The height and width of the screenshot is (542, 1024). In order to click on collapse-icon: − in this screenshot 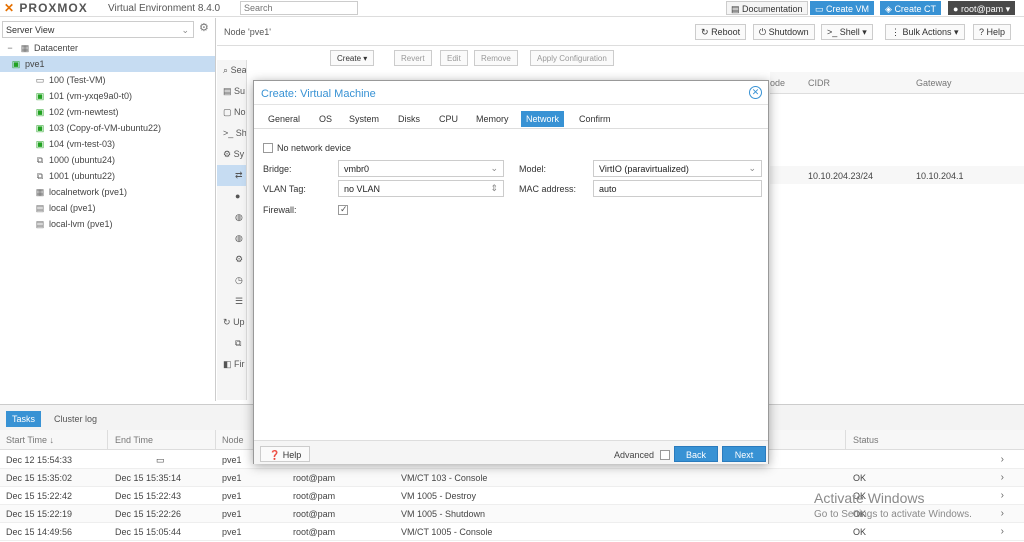, I will do `click(10, 48)`.